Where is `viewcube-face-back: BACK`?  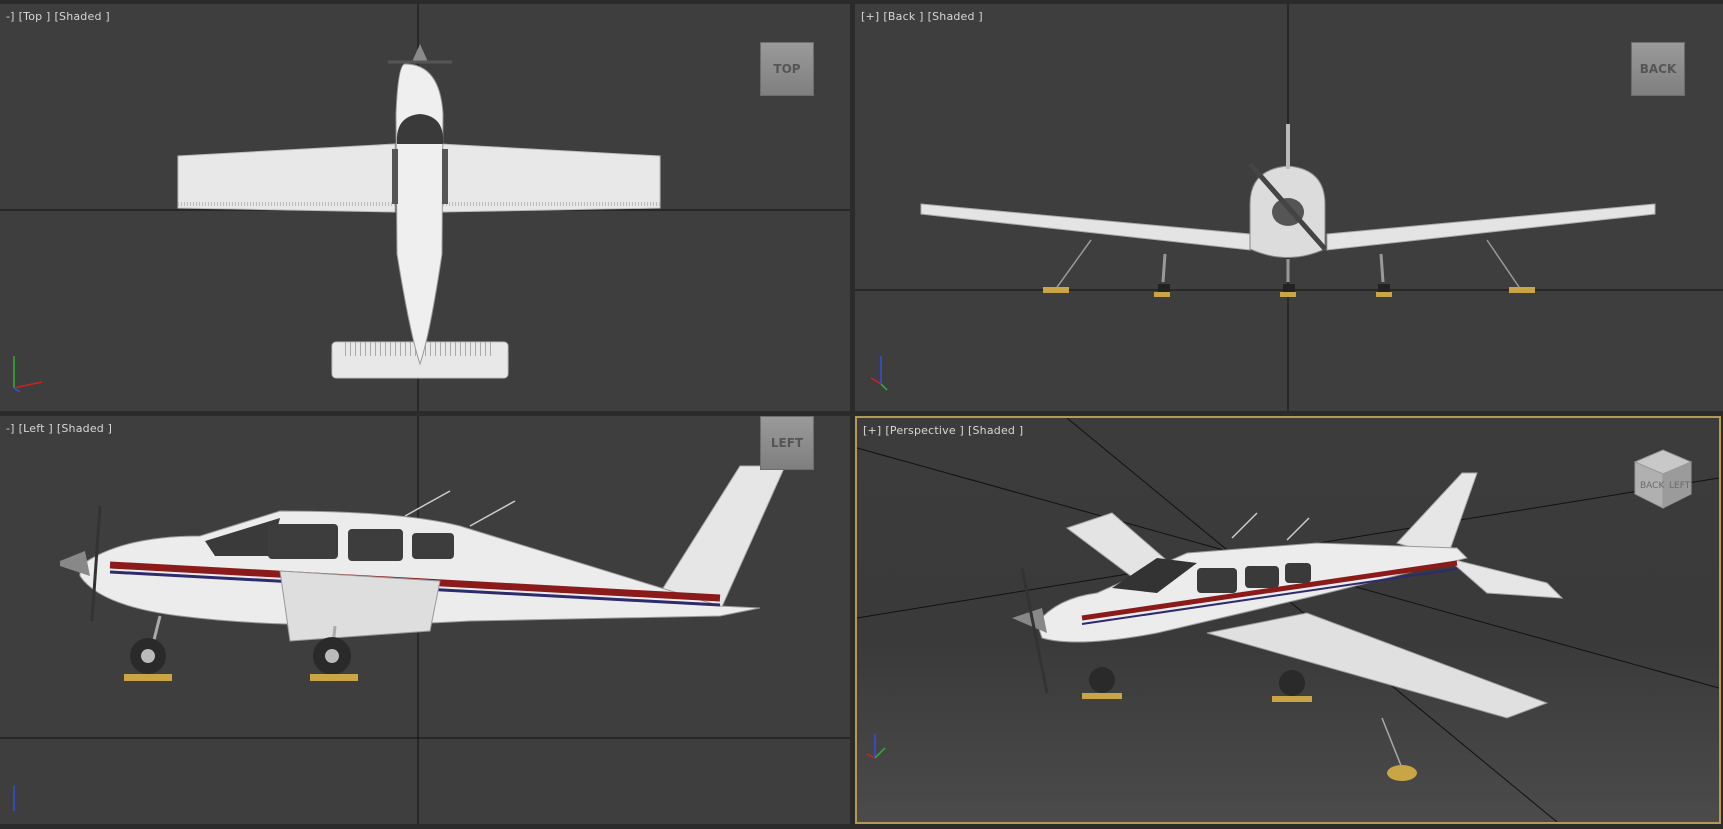 viewcube-face-back: BACK is located at coordinates (1652, 486).